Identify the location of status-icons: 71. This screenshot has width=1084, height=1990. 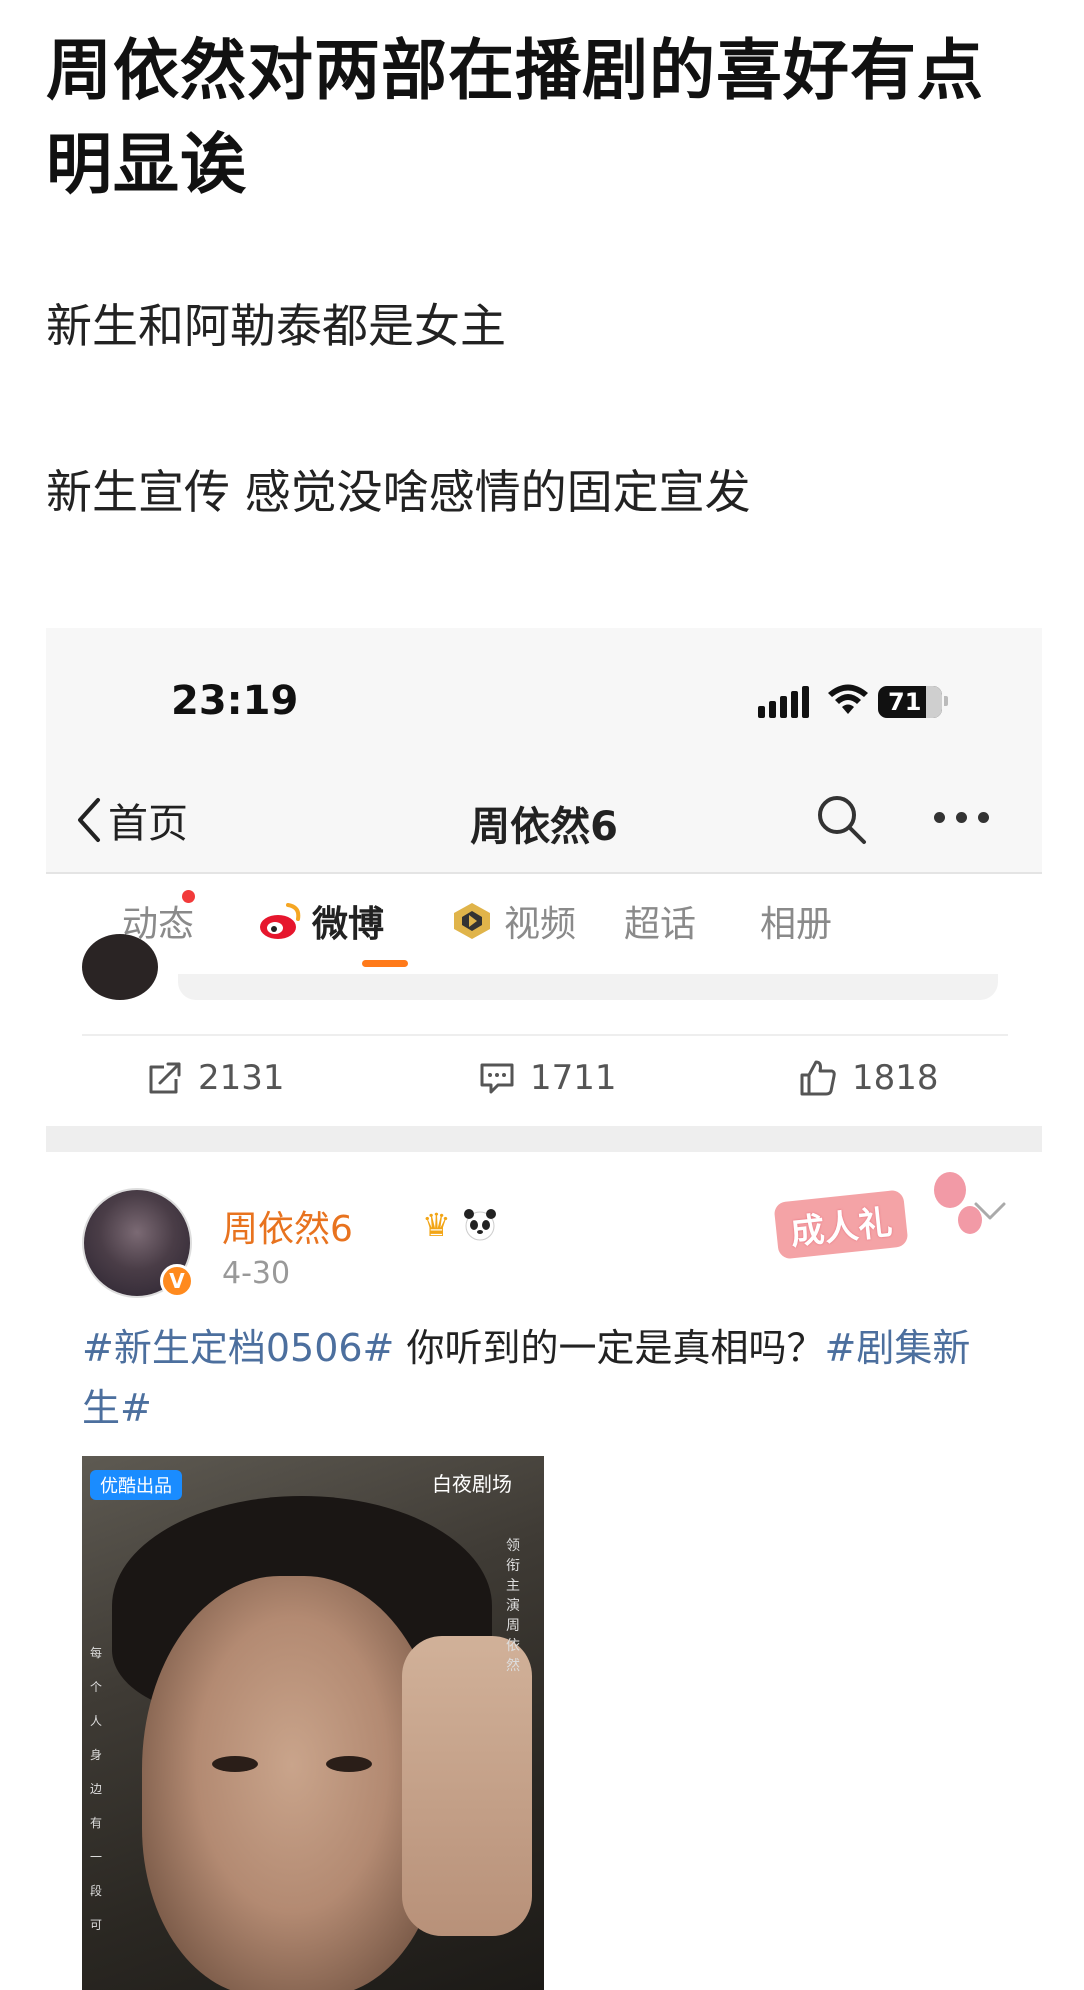
(858, 704).